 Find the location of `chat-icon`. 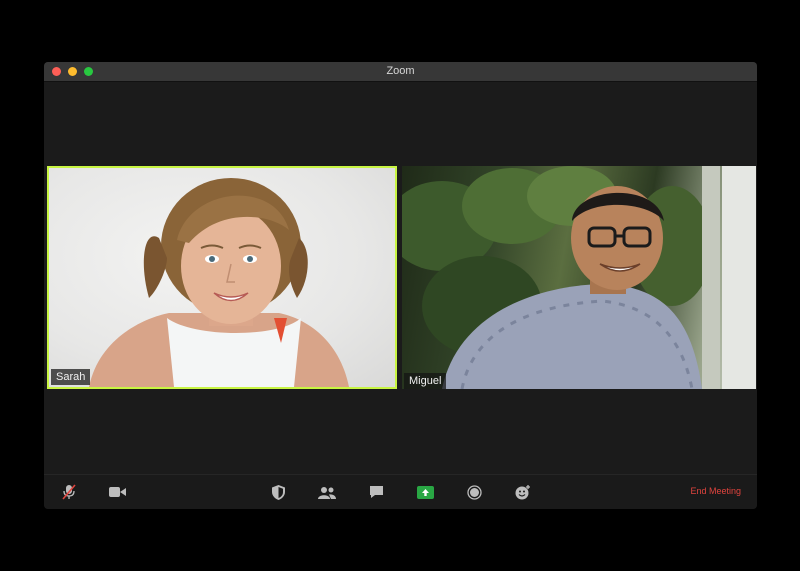

chat-icon is located at coordinates (376, 492).